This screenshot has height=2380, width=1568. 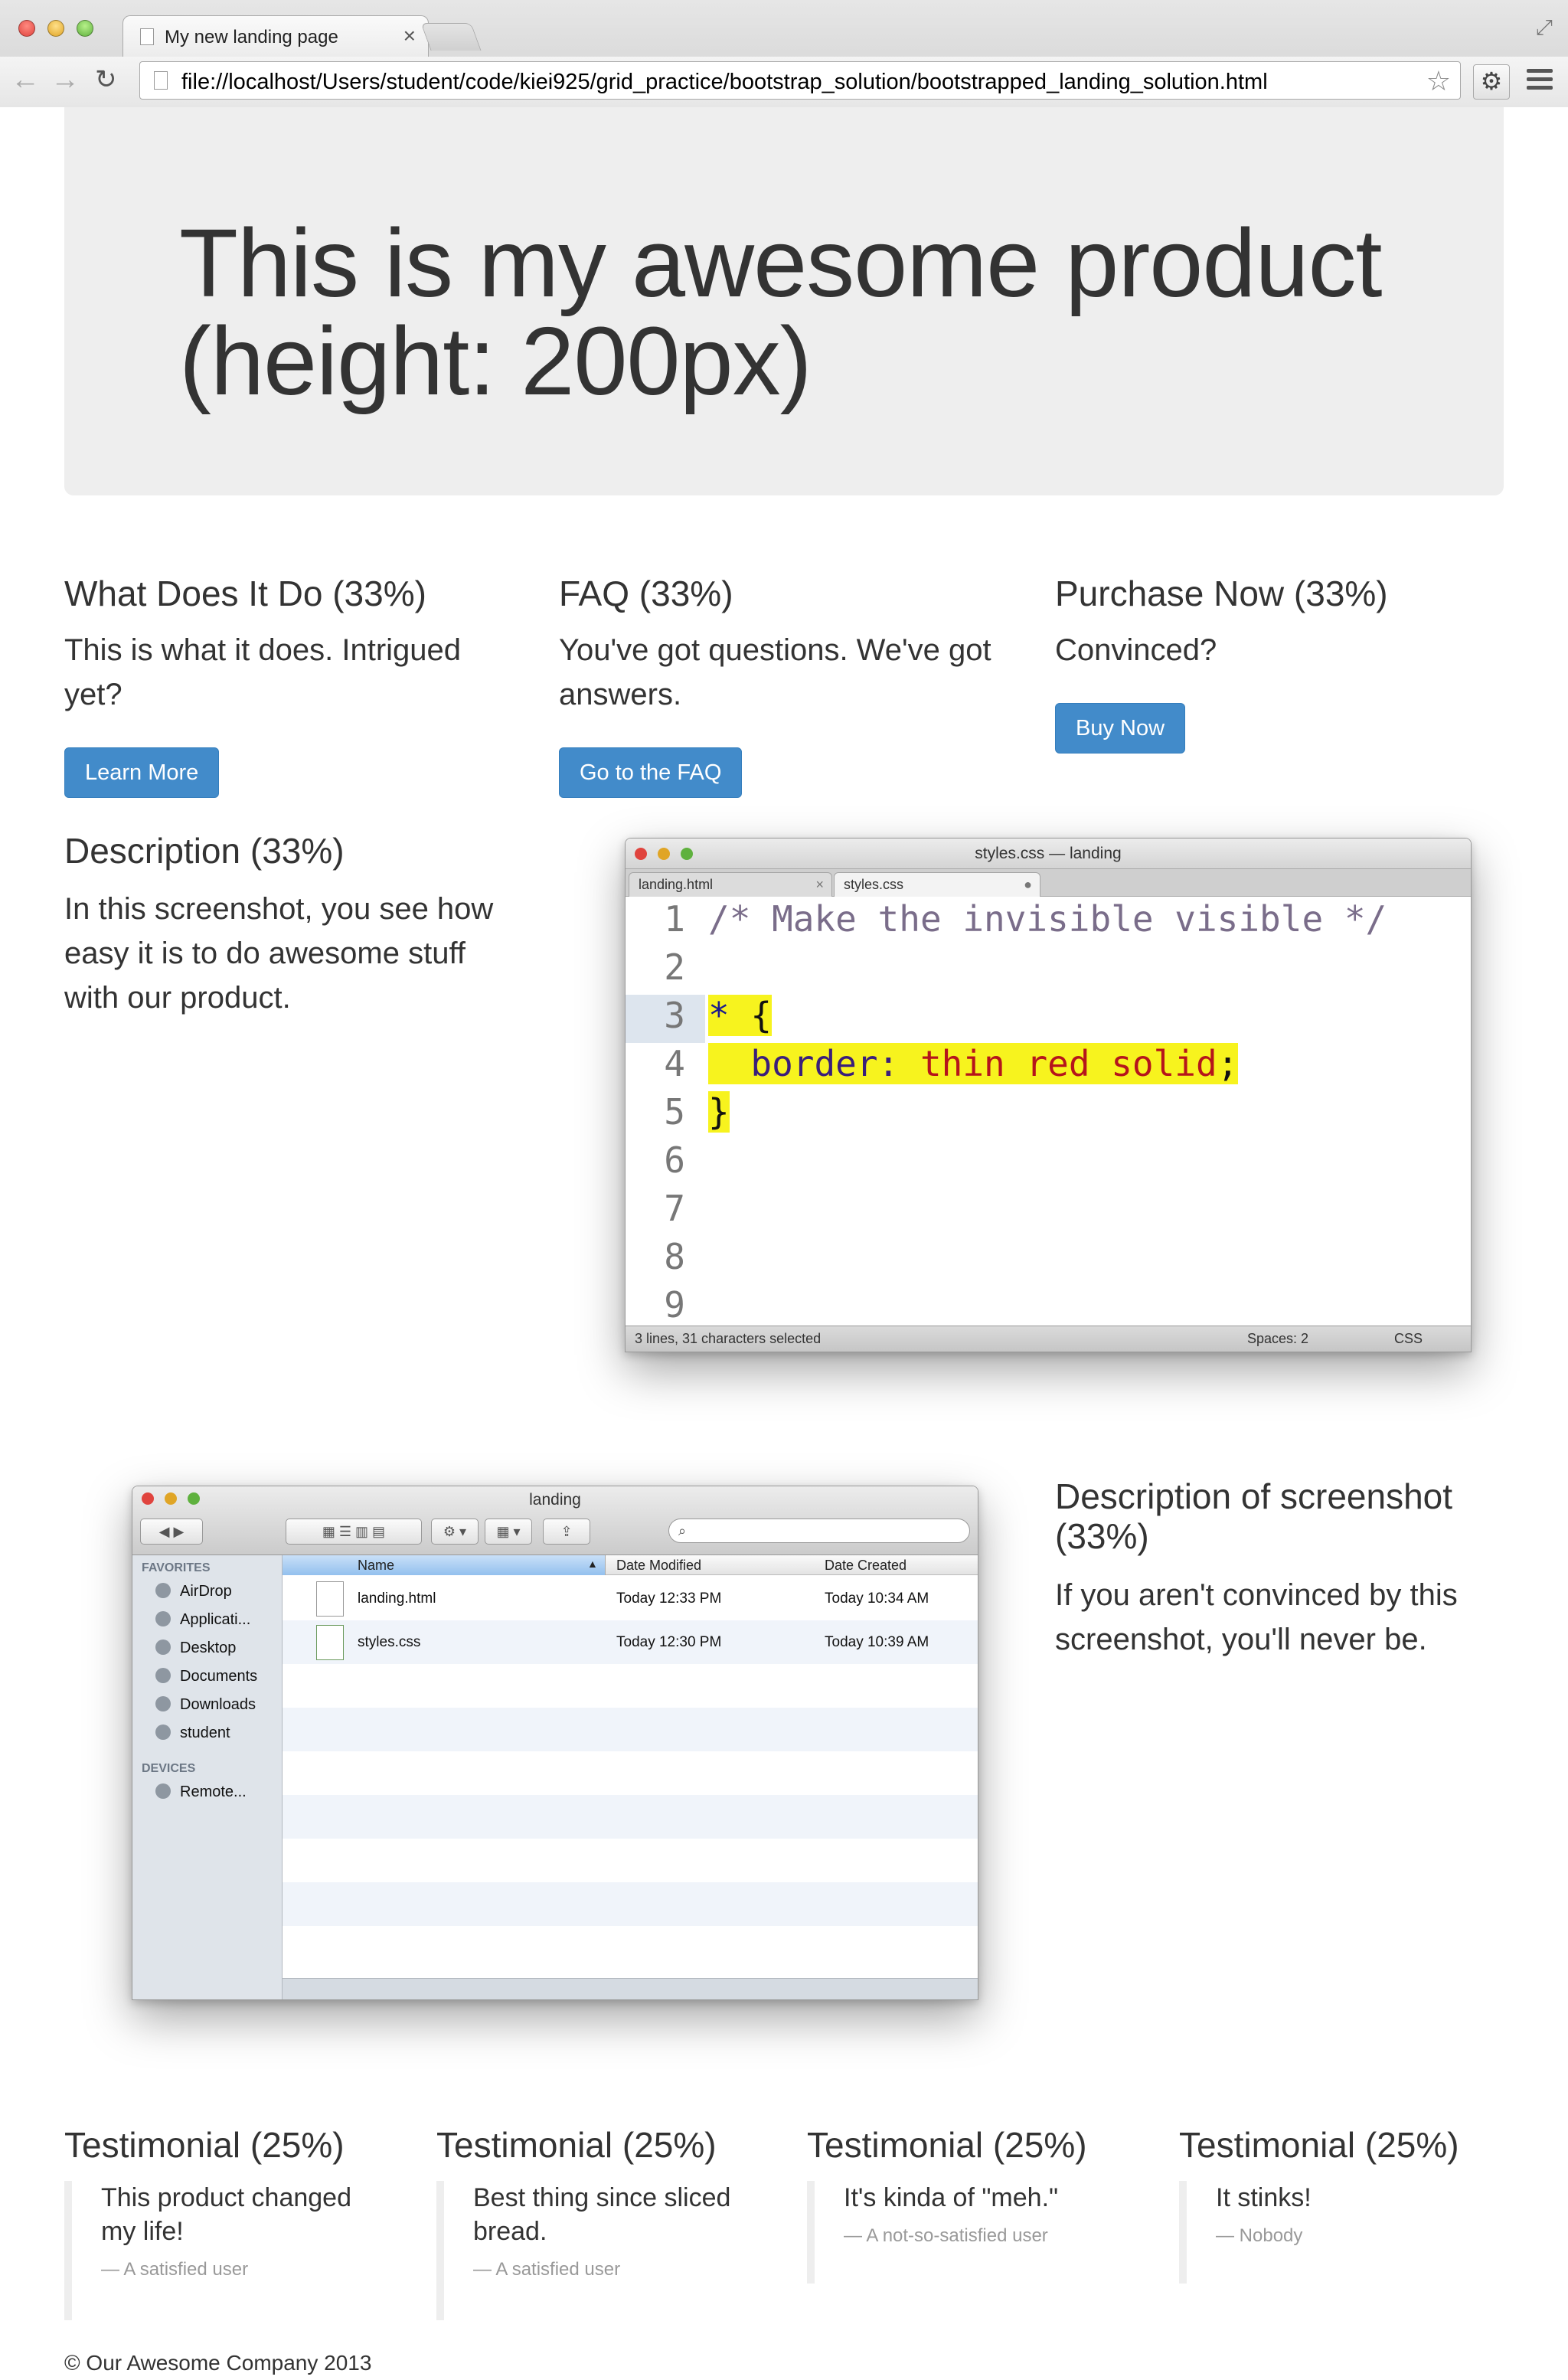 I want to click on finder-titlebar: landing ◀ ▶ ▦ ☰ ▥ ▤ ⚙ ▾ ▦ ▾ ⇪ ⌕, so click(x=555, y=1520).